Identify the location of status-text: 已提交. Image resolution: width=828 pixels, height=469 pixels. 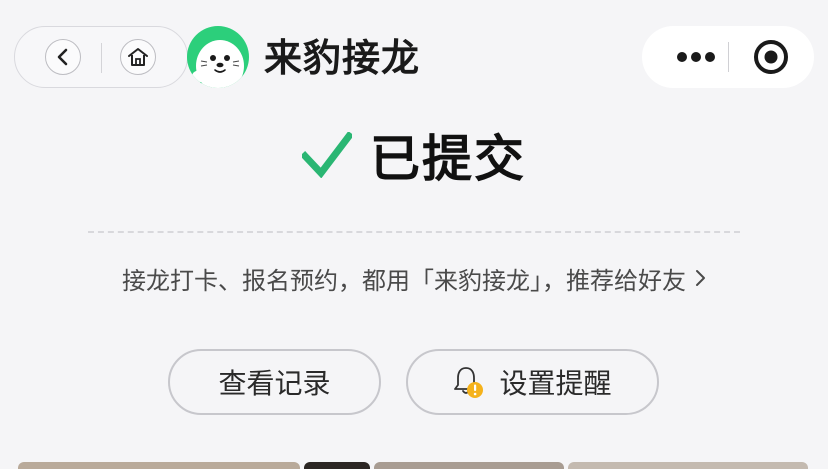
(448, 159).